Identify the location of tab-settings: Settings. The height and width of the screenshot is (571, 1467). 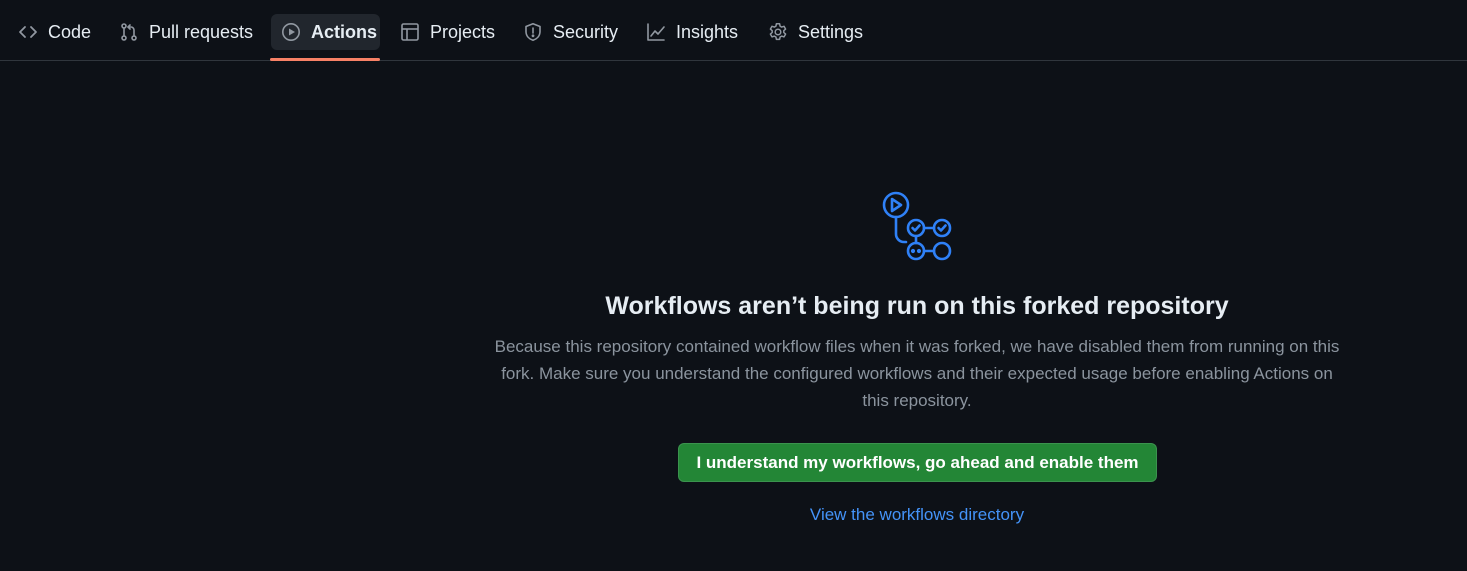
(815, 32).